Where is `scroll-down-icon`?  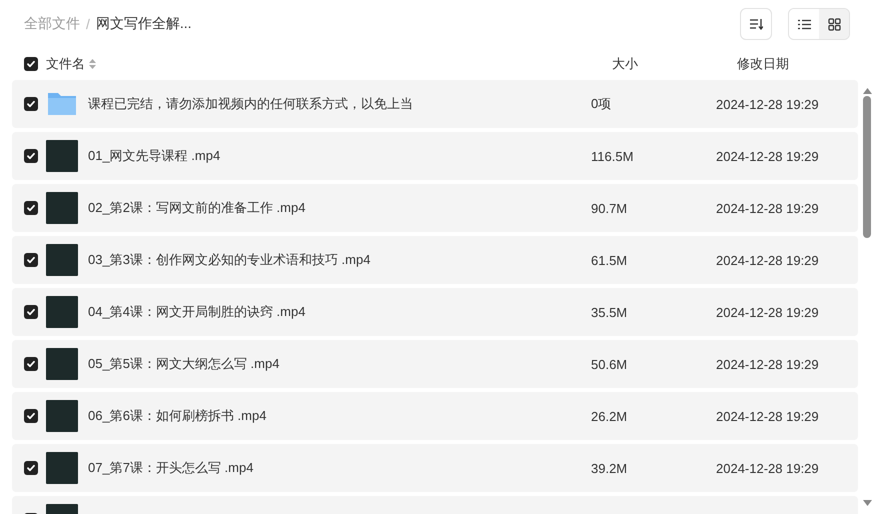
scroll-down-icon is located at coordinates (867, 503).